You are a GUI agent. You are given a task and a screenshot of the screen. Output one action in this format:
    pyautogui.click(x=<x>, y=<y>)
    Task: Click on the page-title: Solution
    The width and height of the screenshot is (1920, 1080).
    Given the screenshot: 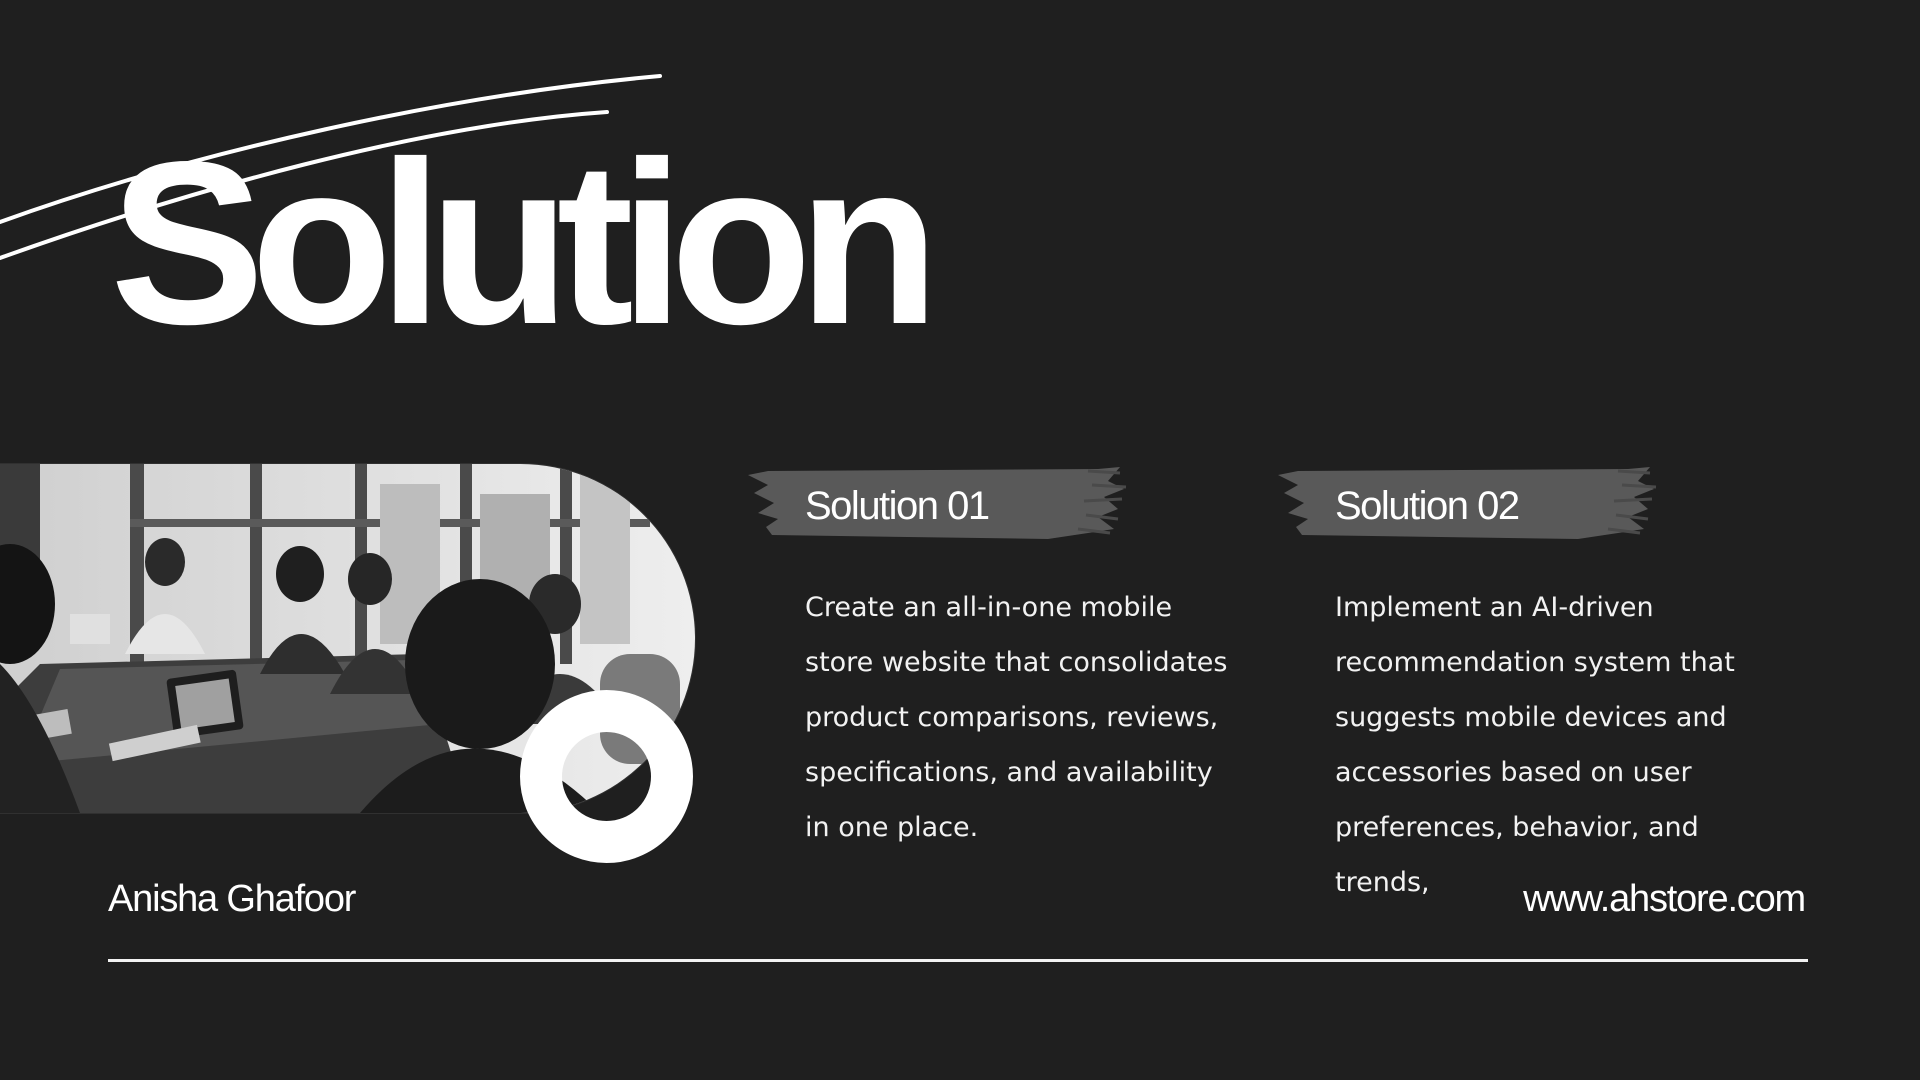 What is the action you would take?
    pyautogui.click(x=525, y=243)
    